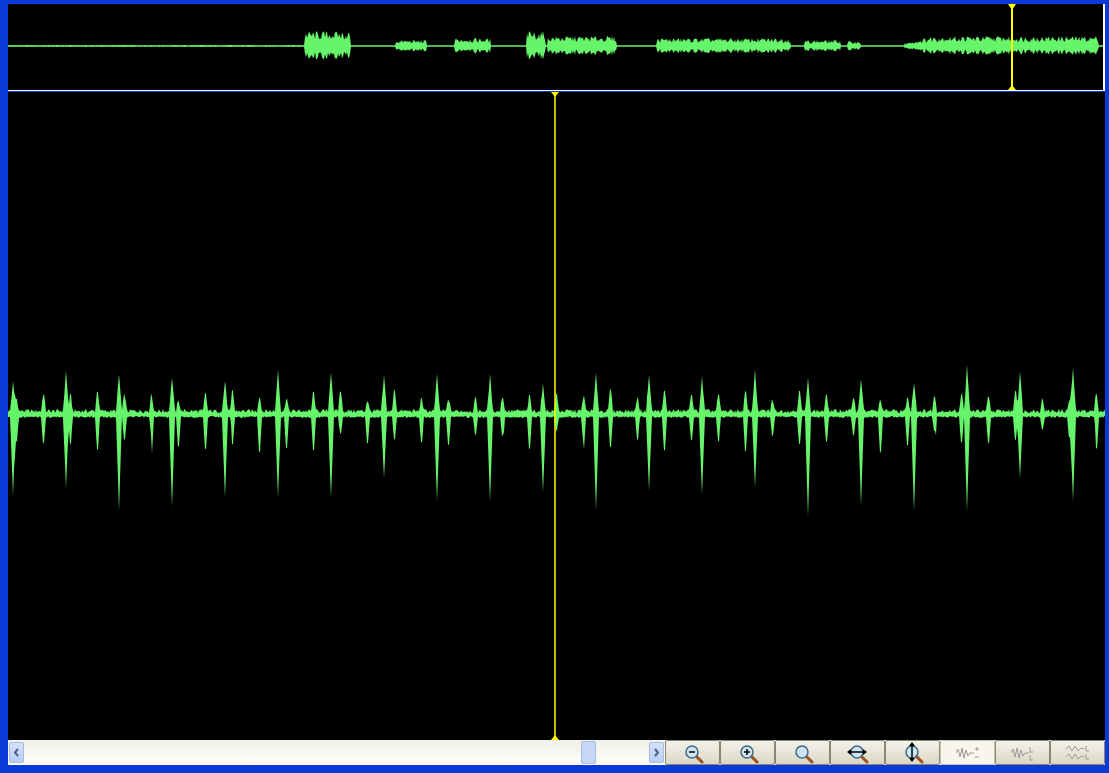  Describe the element at coordinates (967, 752) in the screenshot. I see `mono-wave-icon` at that location.